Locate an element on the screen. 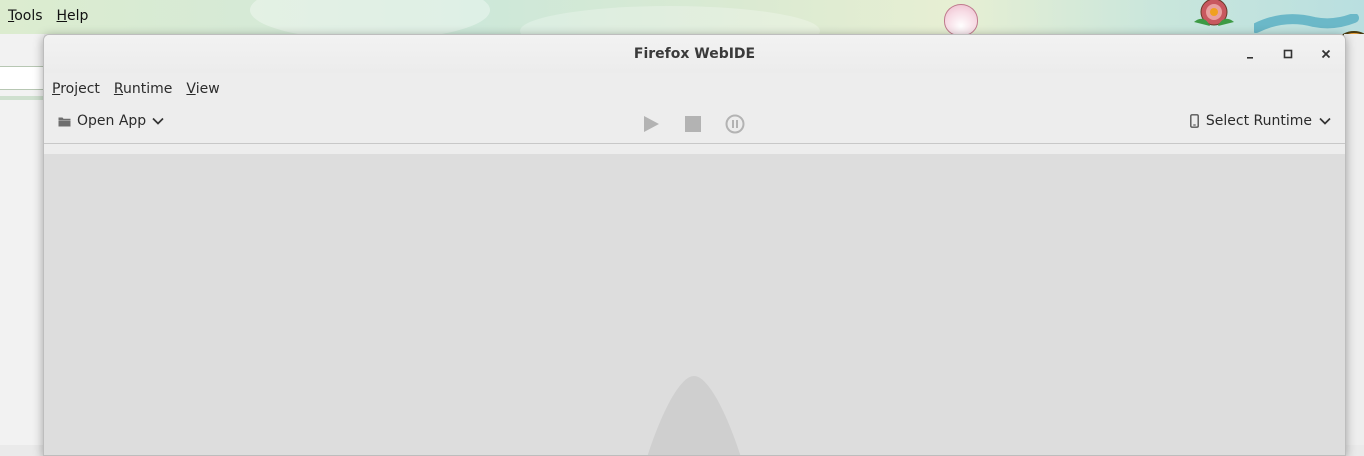 This screenshot has width=1364, height=456. background-menu-help: Help is located at coordinates (73, 16).